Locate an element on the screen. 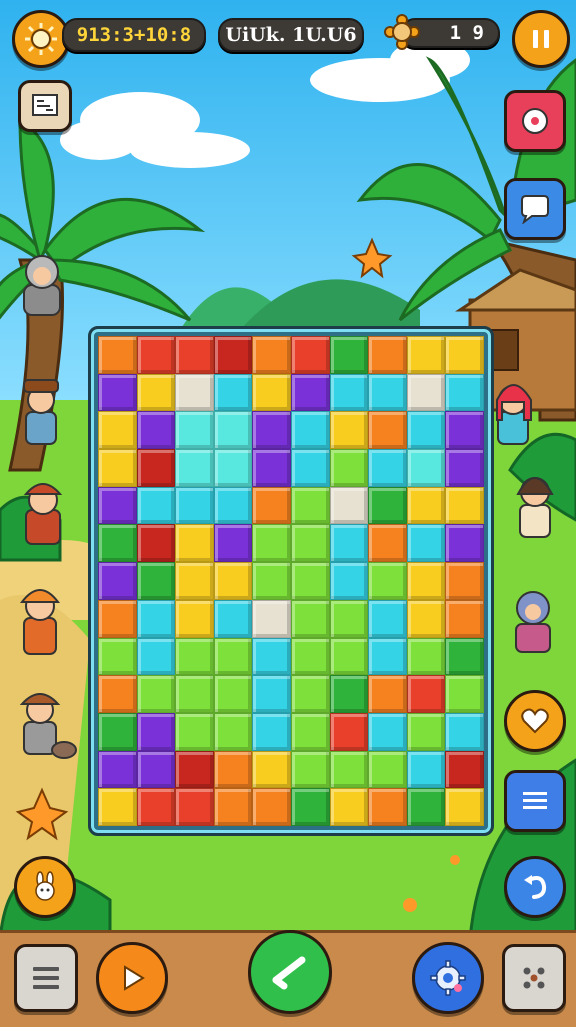  target-button is located at coordinates (535, 121).